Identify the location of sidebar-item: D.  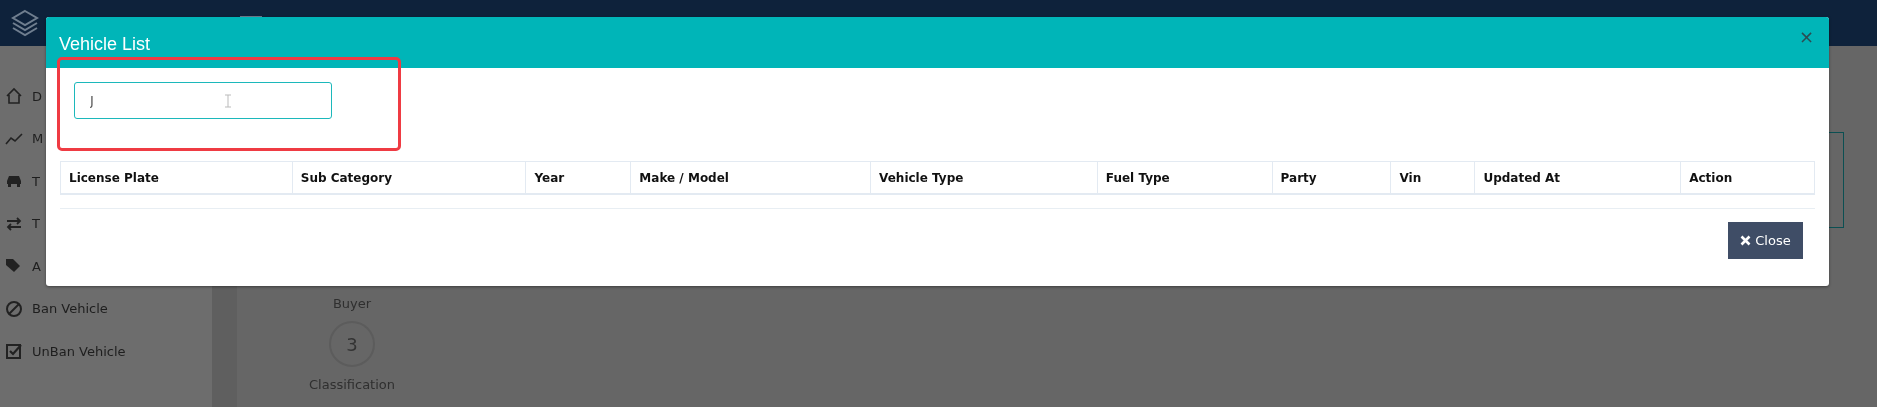
(37, 96).